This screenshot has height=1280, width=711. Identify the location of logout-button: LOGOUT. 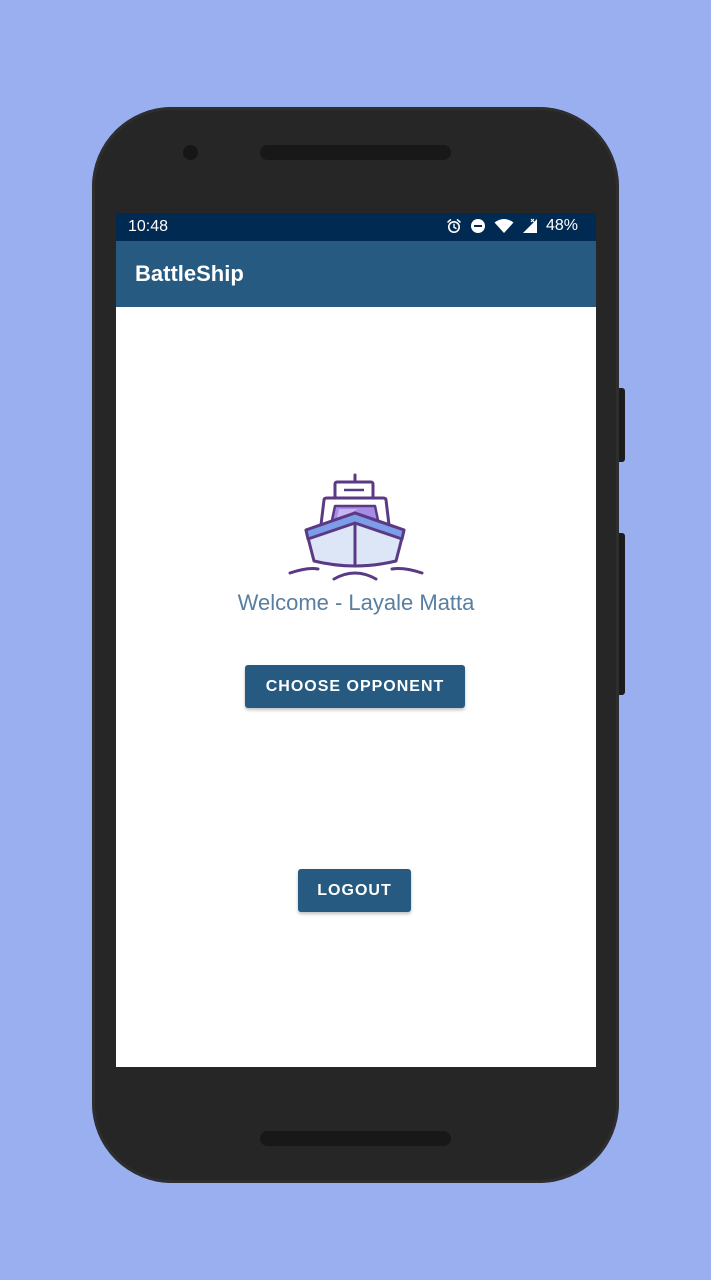
(354, 890).